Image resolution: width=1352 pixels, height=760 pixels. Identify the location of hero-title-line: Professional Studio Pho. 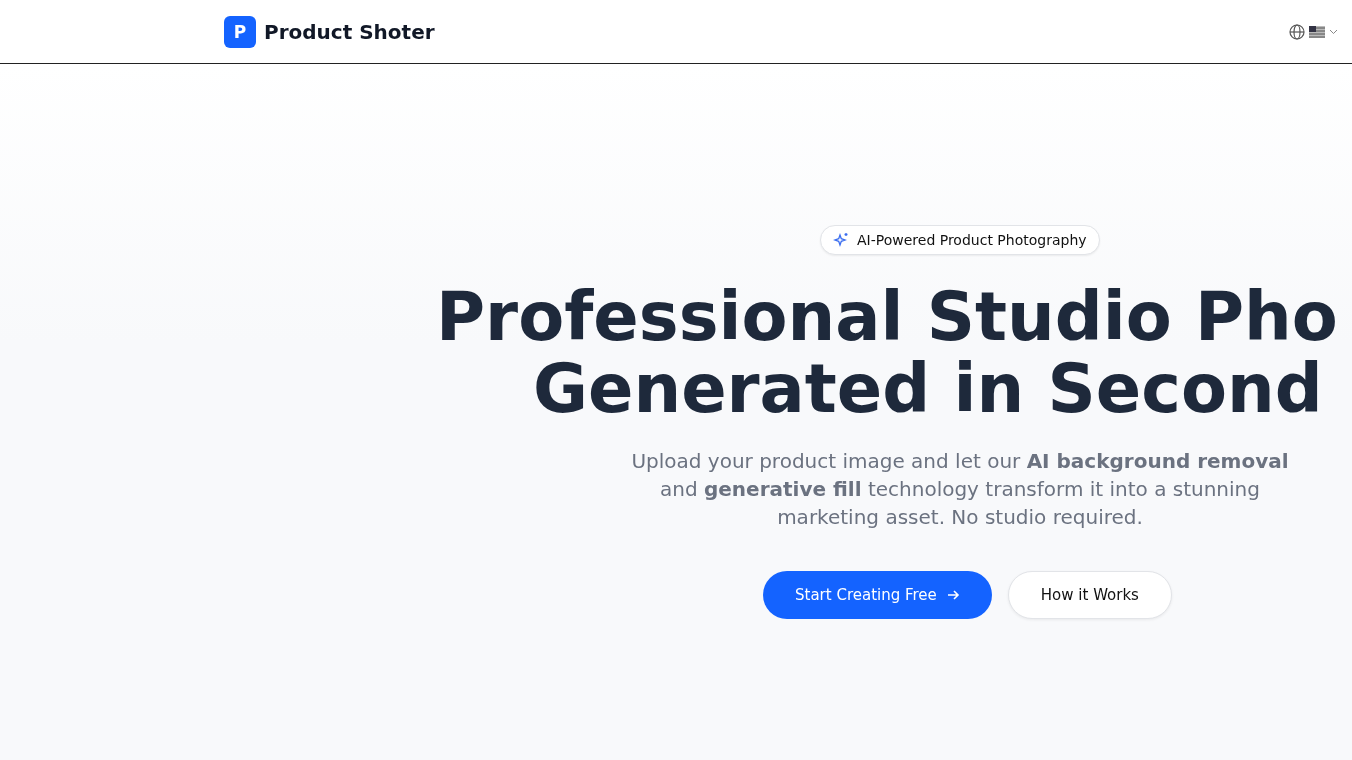
(887, 317).